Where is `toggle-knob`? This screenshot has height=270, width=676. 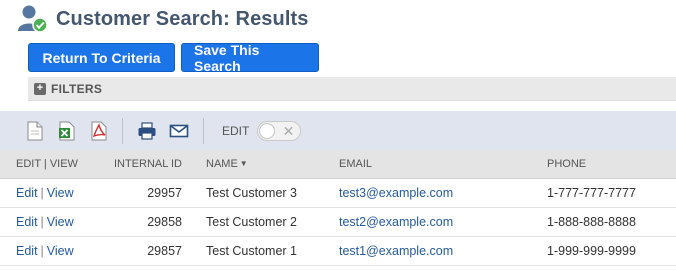
toggle-knob is located at coordinates (267, 130).